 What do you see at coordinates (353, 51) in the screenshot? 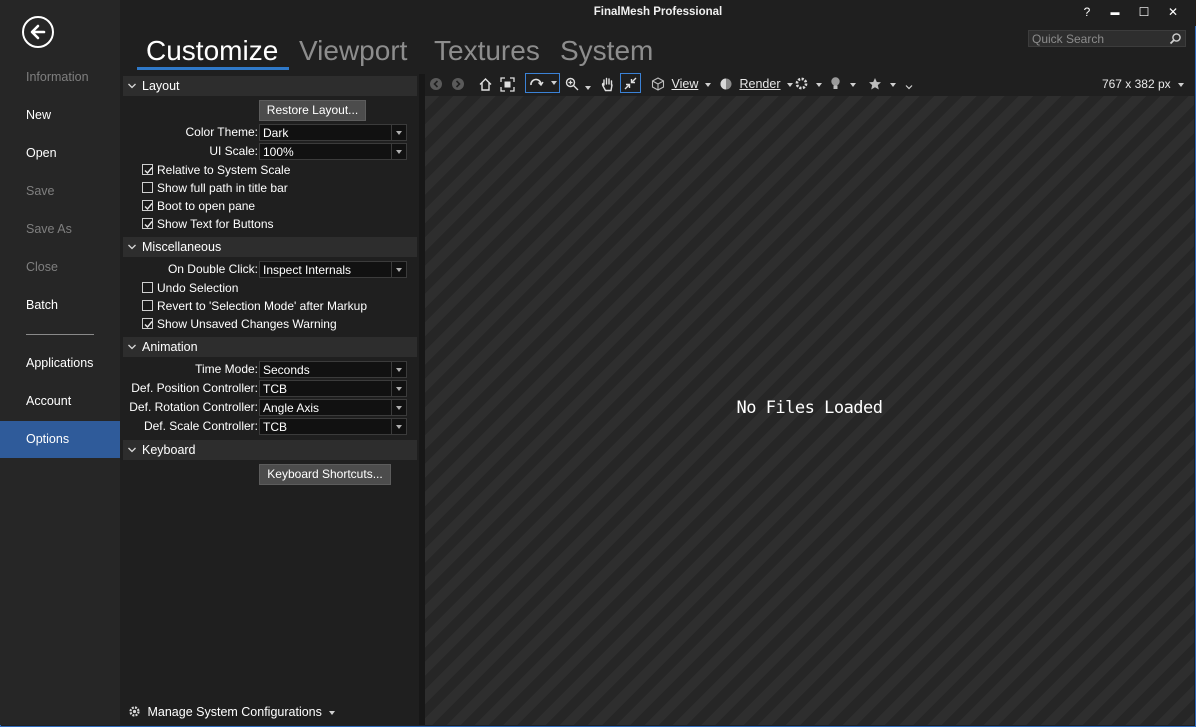
I see `tab-viewport: Viewport` at bounding box center [353, 51].